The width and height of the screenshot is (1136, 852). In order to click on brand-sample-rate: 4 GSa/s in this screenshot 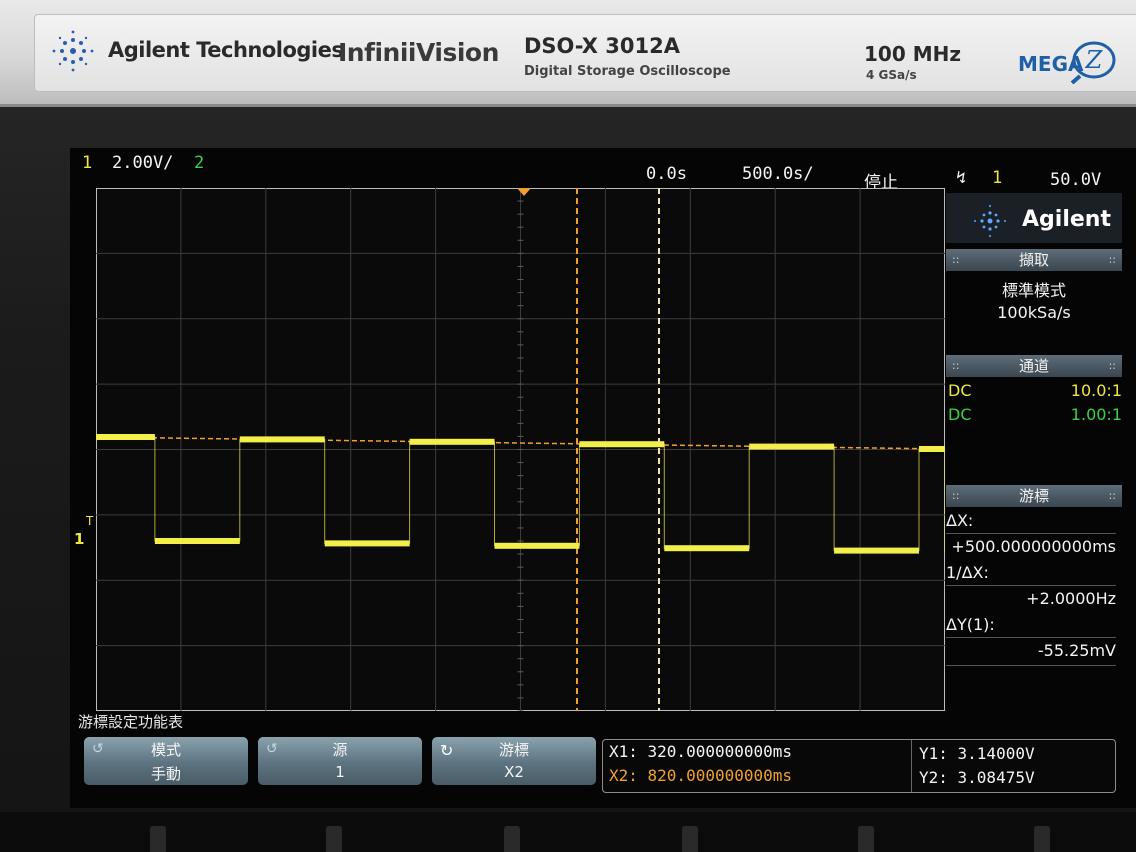, I will do `click(891, 75)`.